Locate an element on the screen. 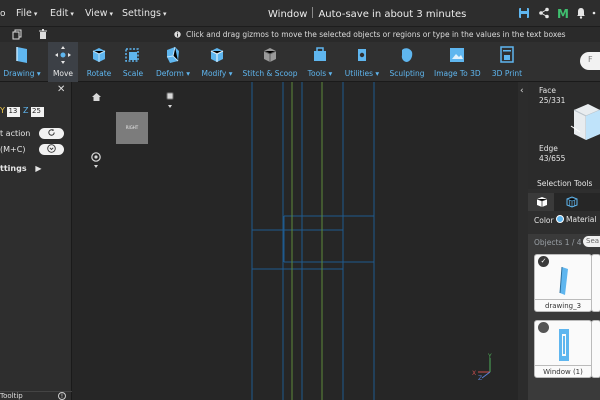 This screenshot has width=600, height=400. axis-x-label: X is located at coordinates (474, 373).